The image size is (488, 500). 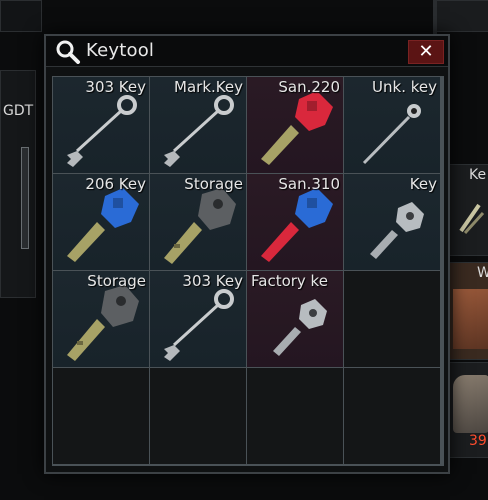 I want to click on left-panel-label: GDT, so click(x=18, y=111).